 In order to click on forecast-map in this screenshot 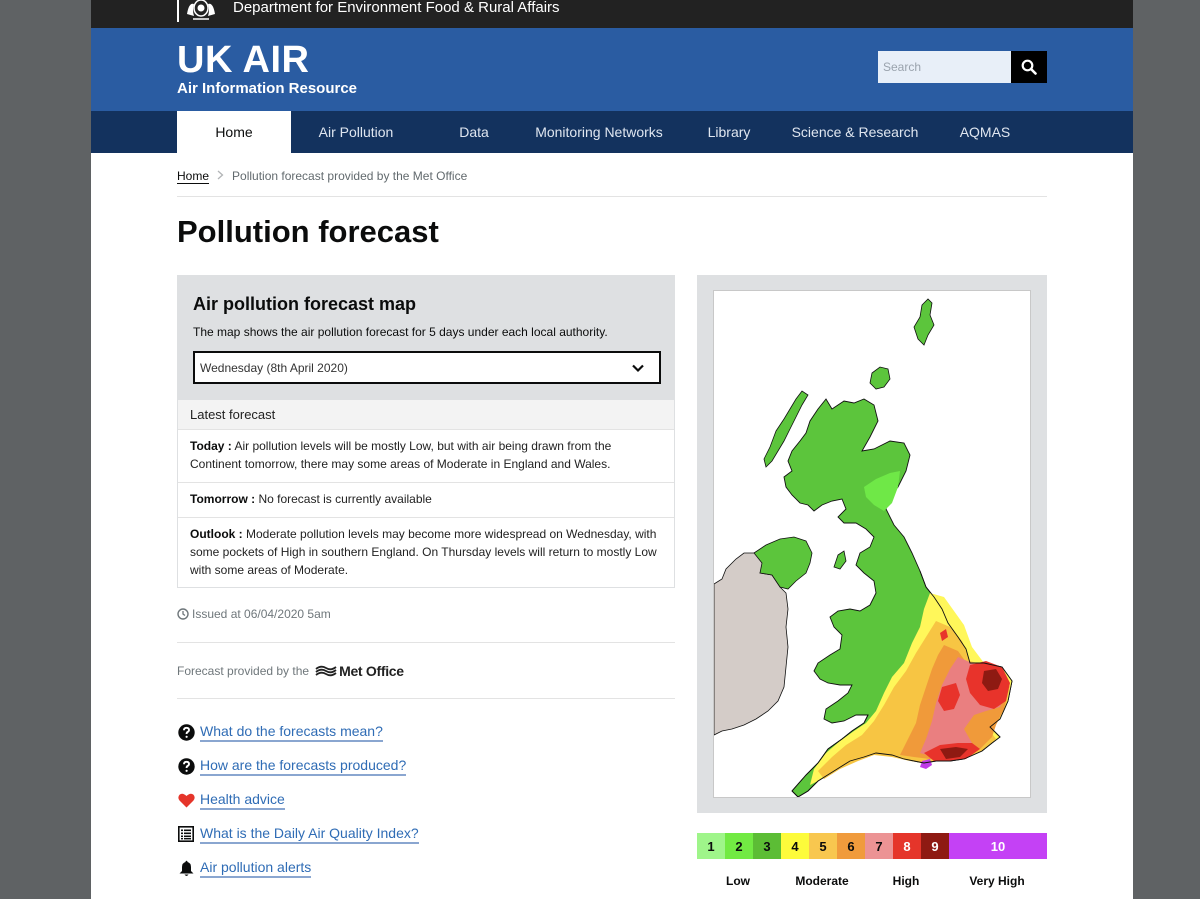, I will do `click(872, 544)`.